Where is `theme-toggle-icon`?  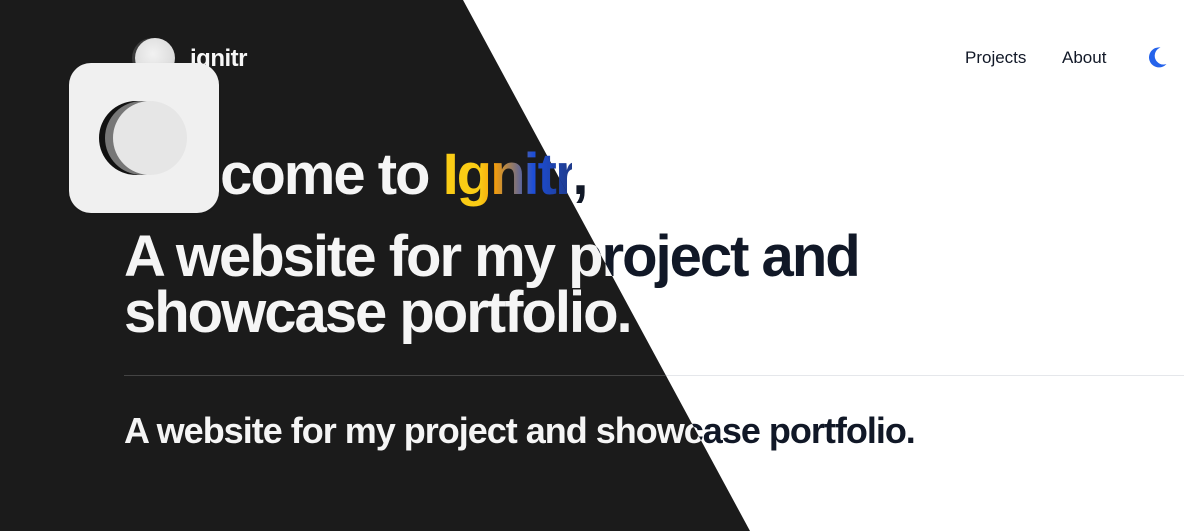
theme-toggle-icon is located at coordinates (144, 138).